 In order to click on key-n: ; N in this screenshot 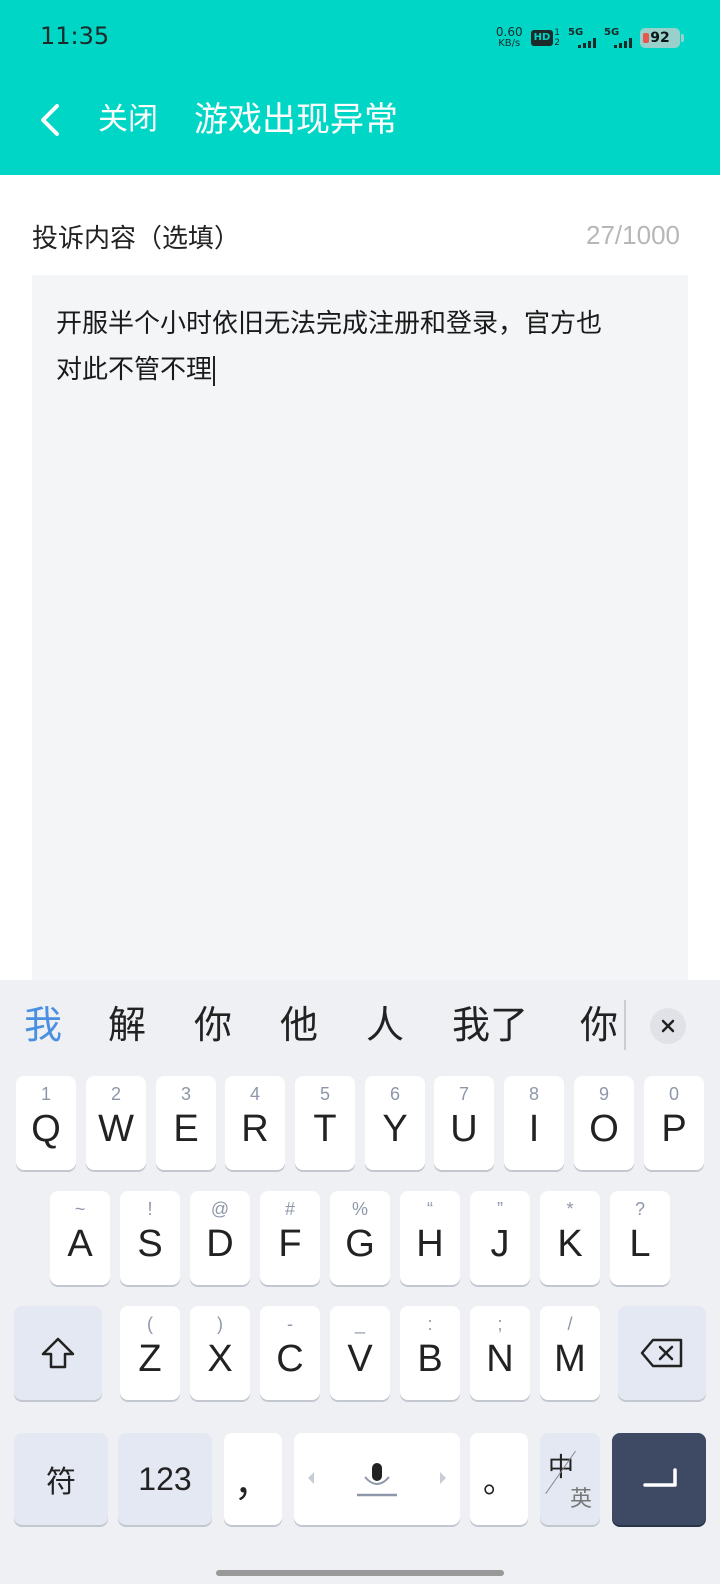, I will do `click(500, 1353)`.